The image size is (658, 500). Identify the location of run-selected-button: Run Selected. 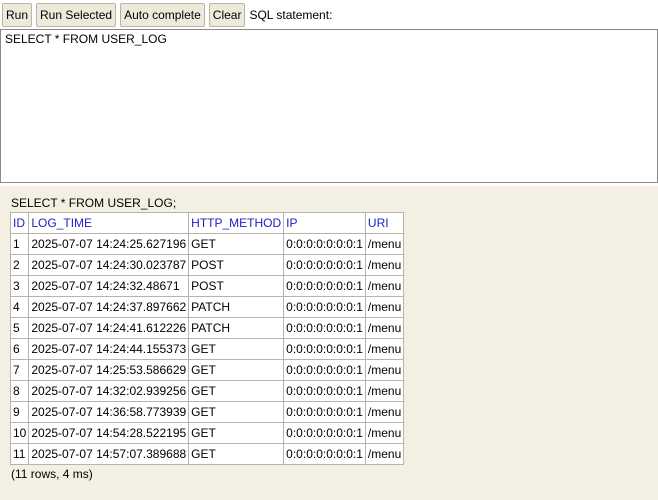
(76, 14).